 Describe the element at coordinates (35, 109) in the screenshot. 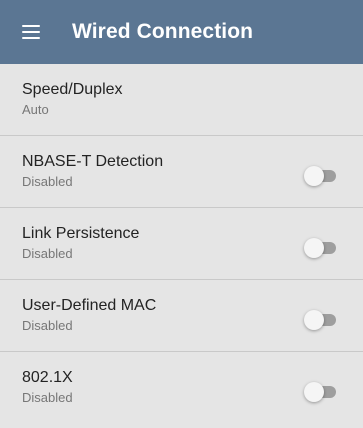

I see `setting-value: Auto` at that location.